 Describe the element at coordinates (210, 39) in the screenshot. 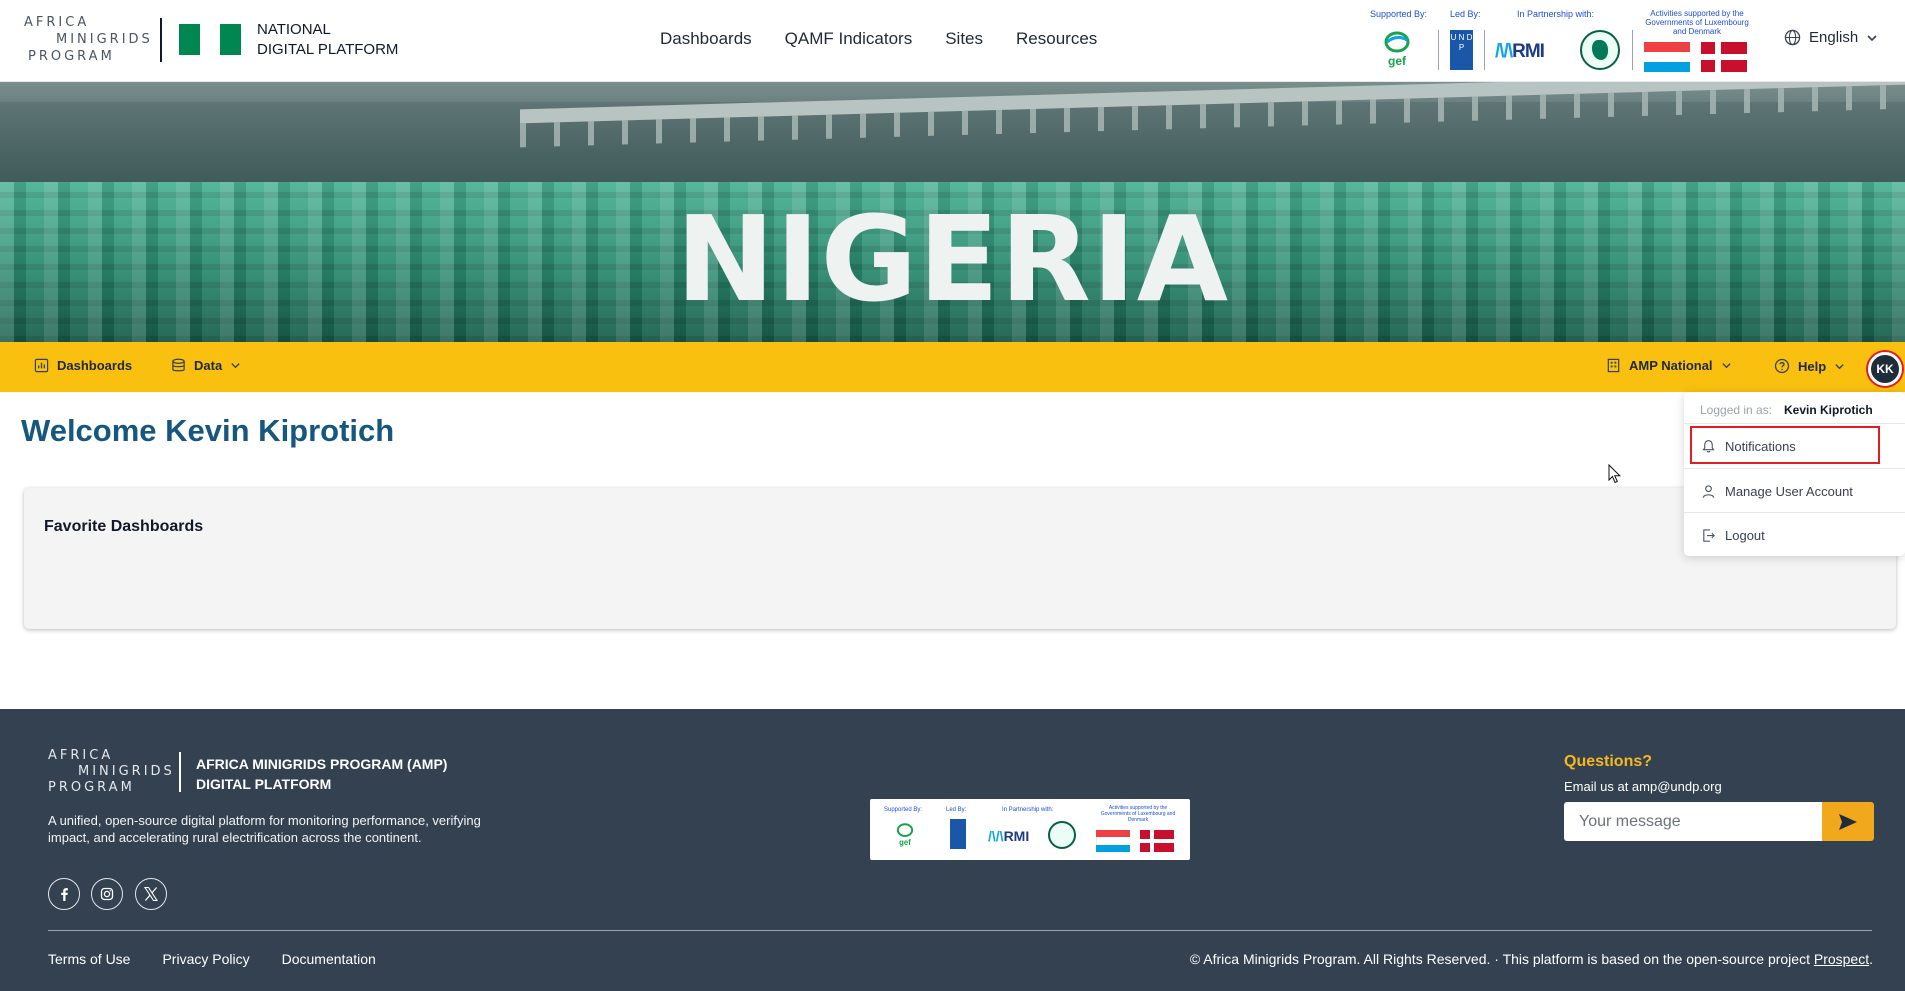

I see `nigeria-flag-icon` at that location.